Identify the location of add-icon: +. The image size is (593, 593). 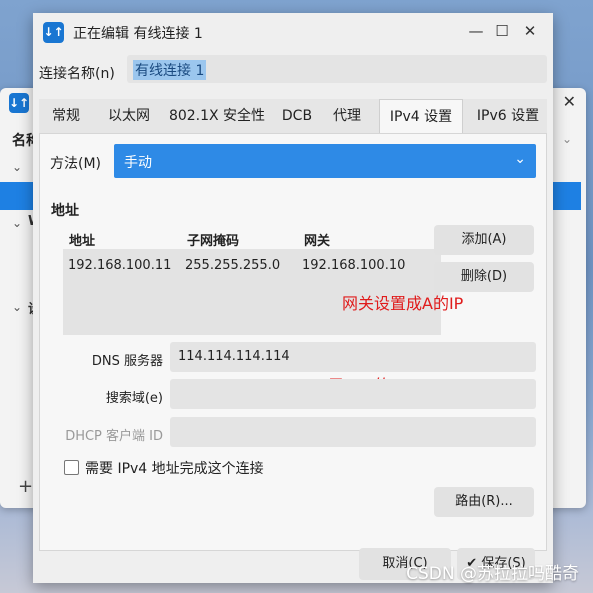
(25, 486).